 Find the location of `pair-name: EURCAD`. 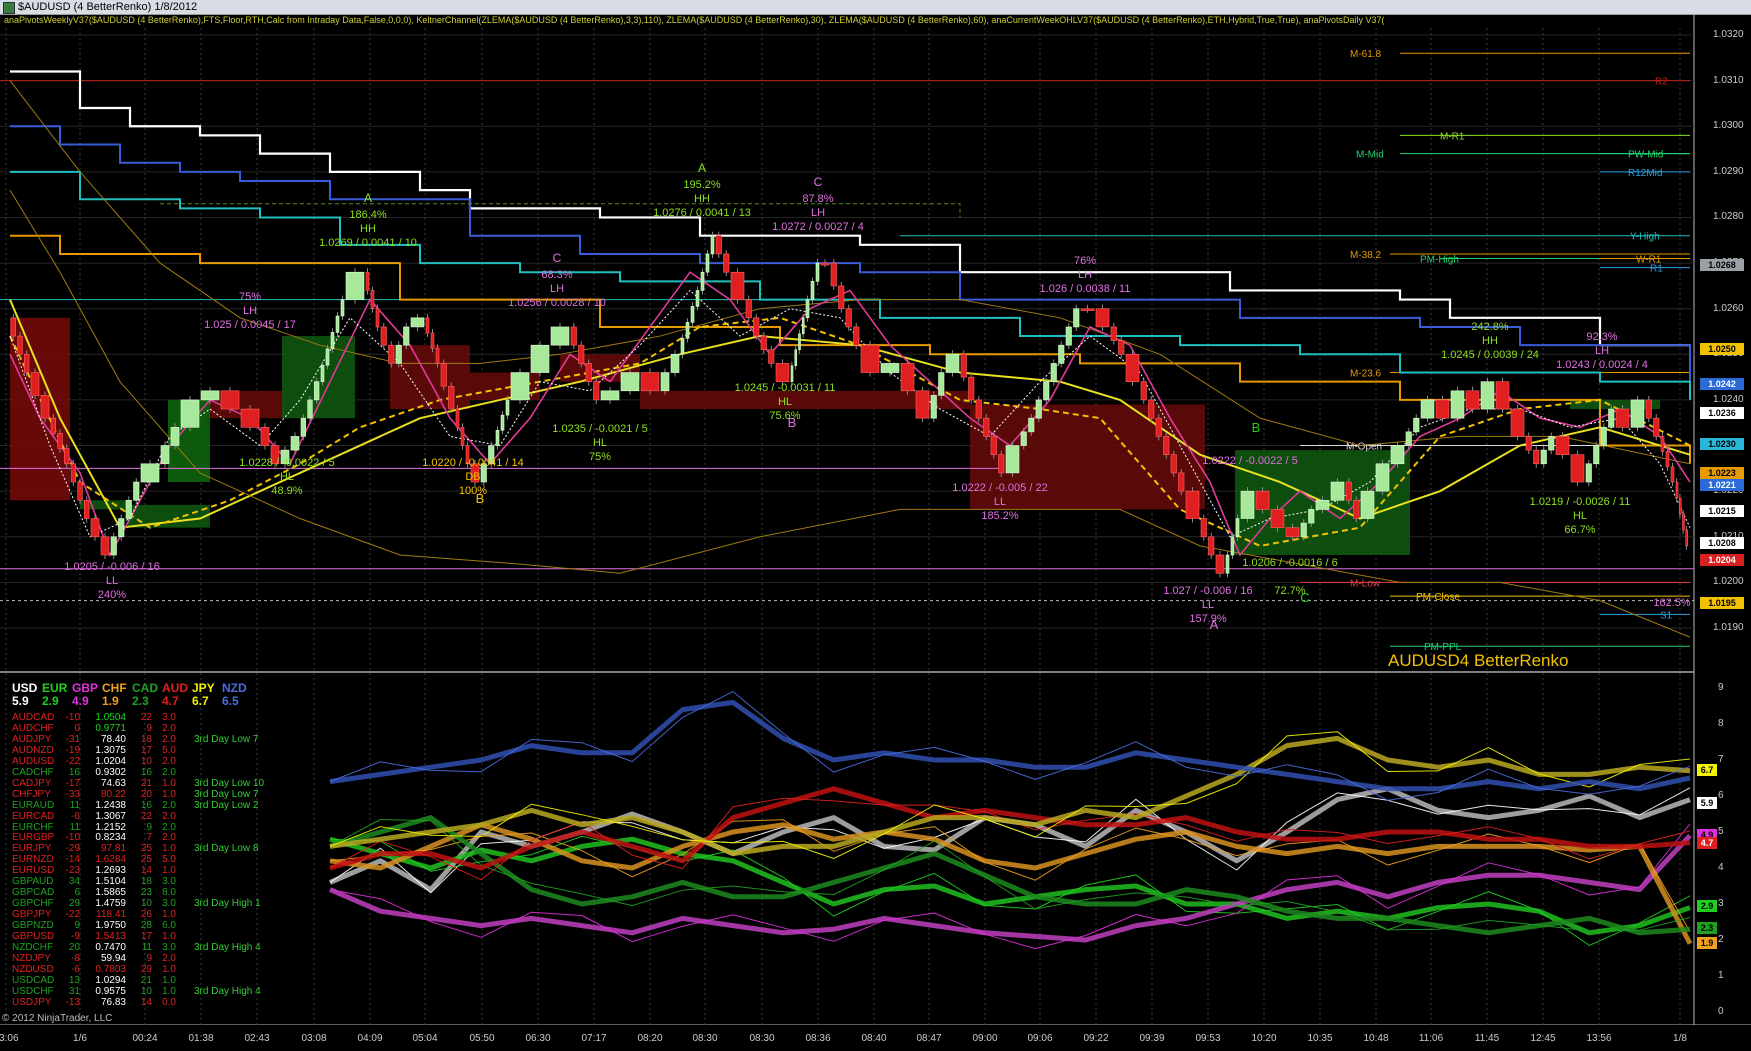

pair-name: EURCAD is located at coordinates (33, 816).